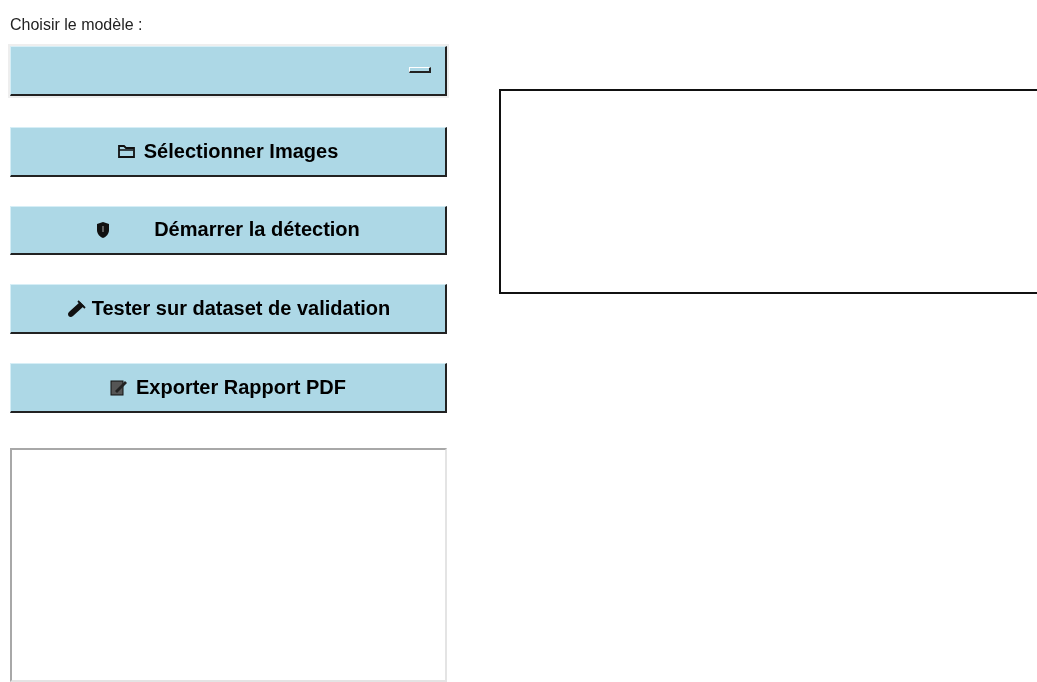 The width and height of the screenshot is (1037, 682). What do you see at coordinates (228, 230) in the screenshot?
I see `action-button: Démarrer la détection` at bounding box center [228, 230].